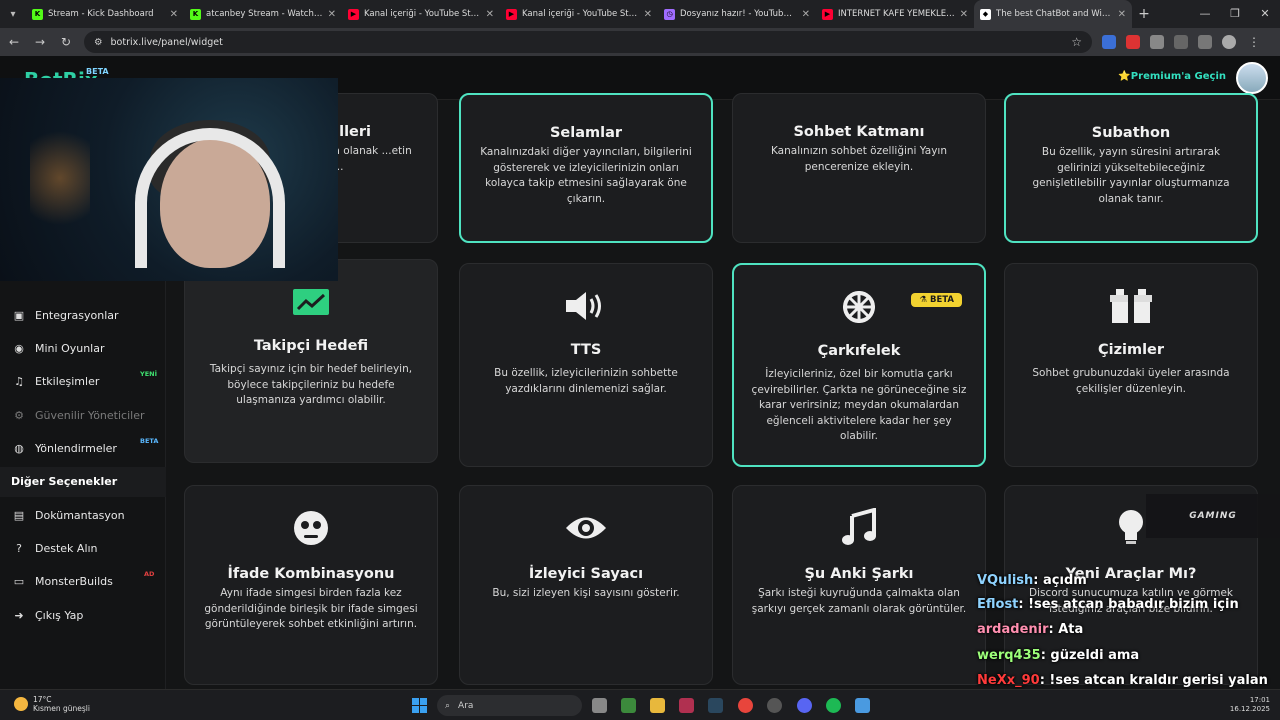 Image resolution: width=1280 pixels, height=720 pixels. What do you see at coordinates (64, 448) in the screenshot?
I see `sidebar-item: ◍ Yönlendirmeler` at bounding box center [64, 448].